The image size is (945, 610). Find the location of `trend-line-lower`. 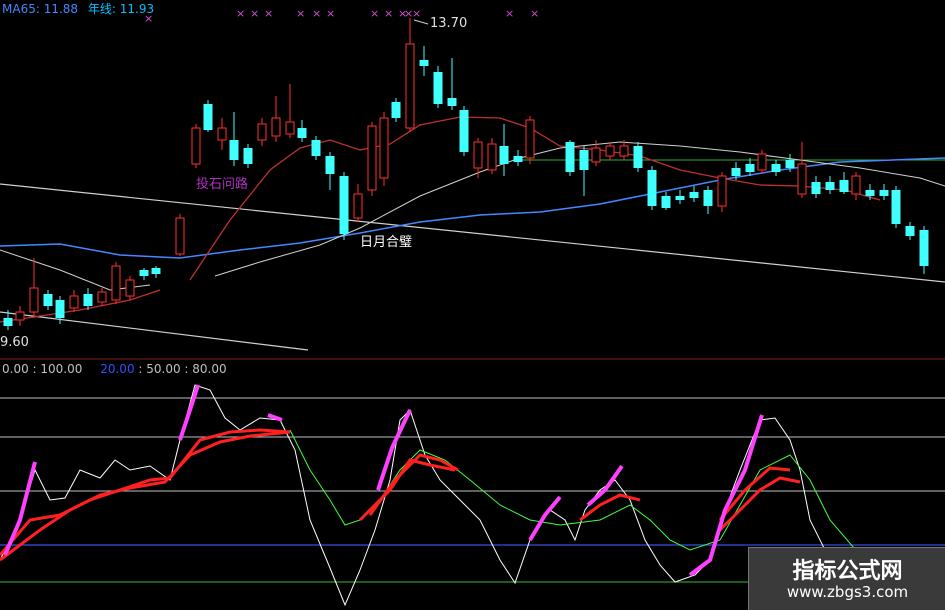

trend-line-lower is located at coordinates (154, 331).